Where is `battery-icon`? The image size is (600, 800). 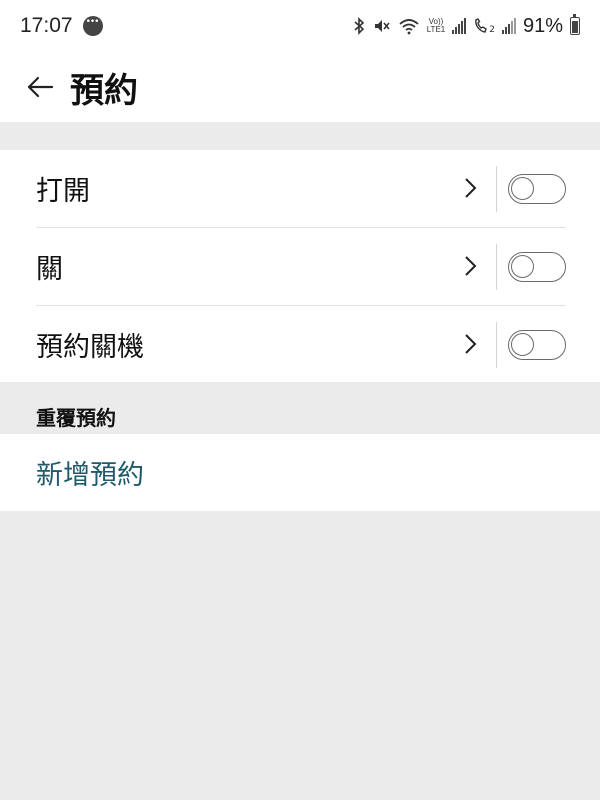
battery-icon is located at coordinates (575, 24).